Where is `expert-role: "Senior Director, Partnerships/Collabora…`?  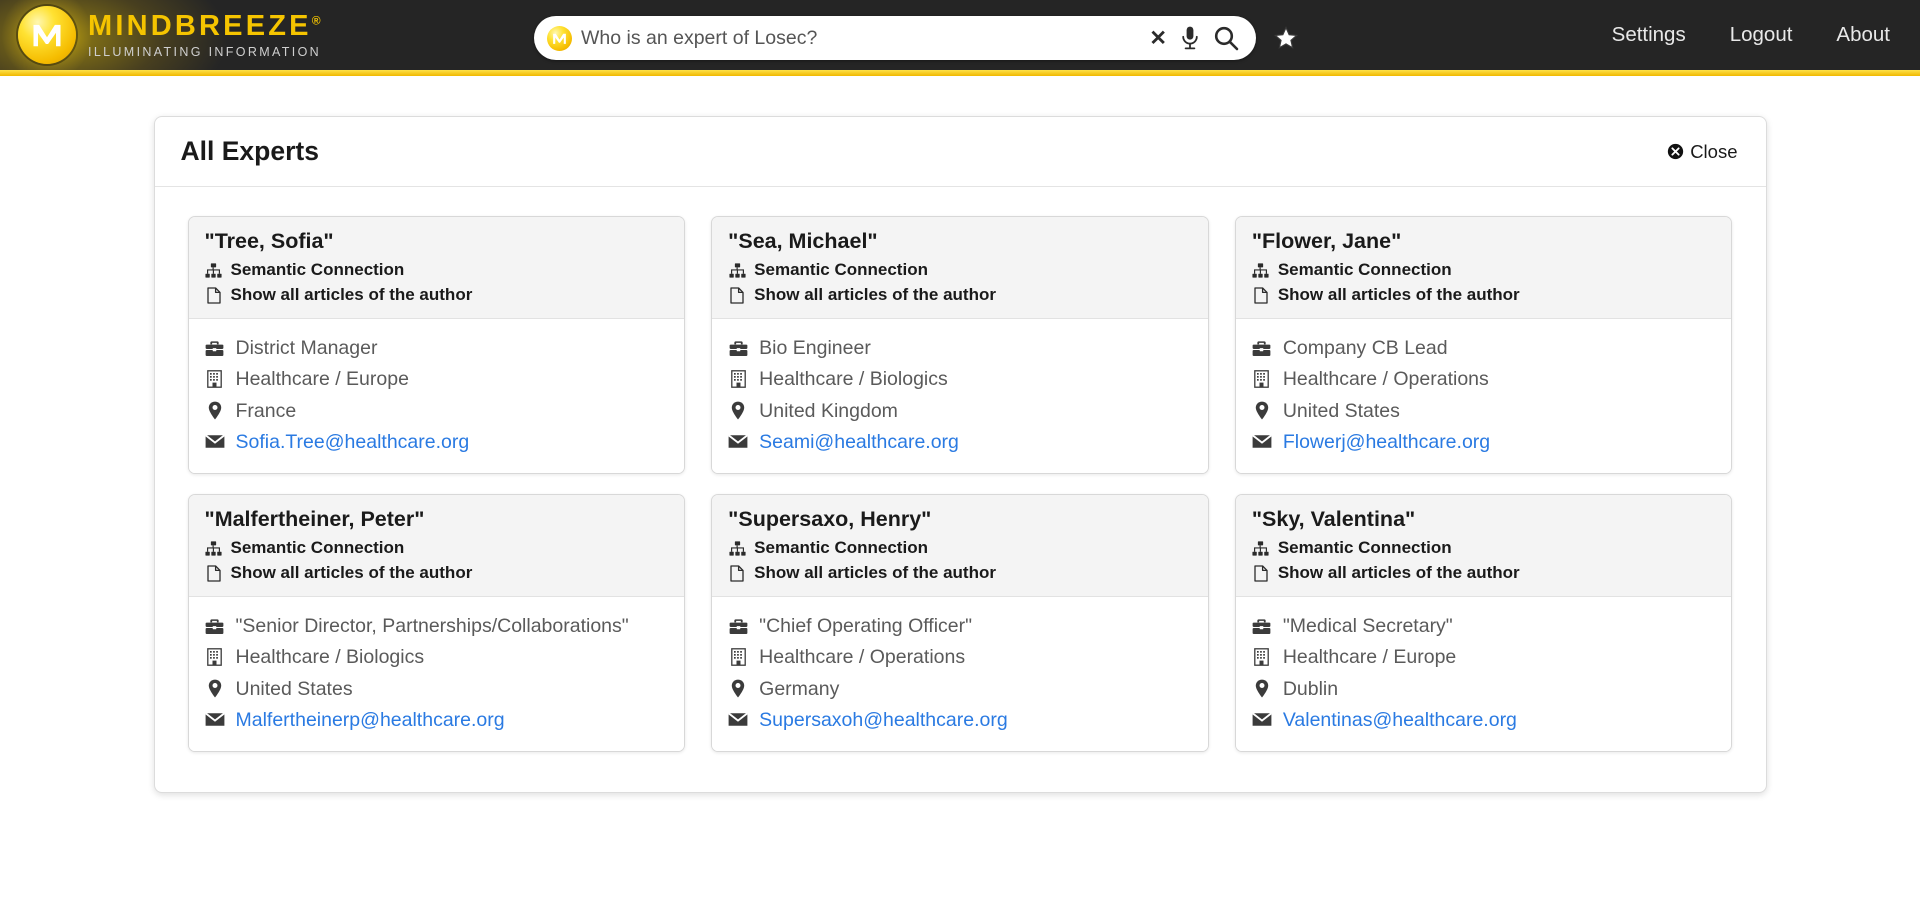
expert-role: "Senior Director, Partnerships/Collabora… is located at coordinates (432, 626).